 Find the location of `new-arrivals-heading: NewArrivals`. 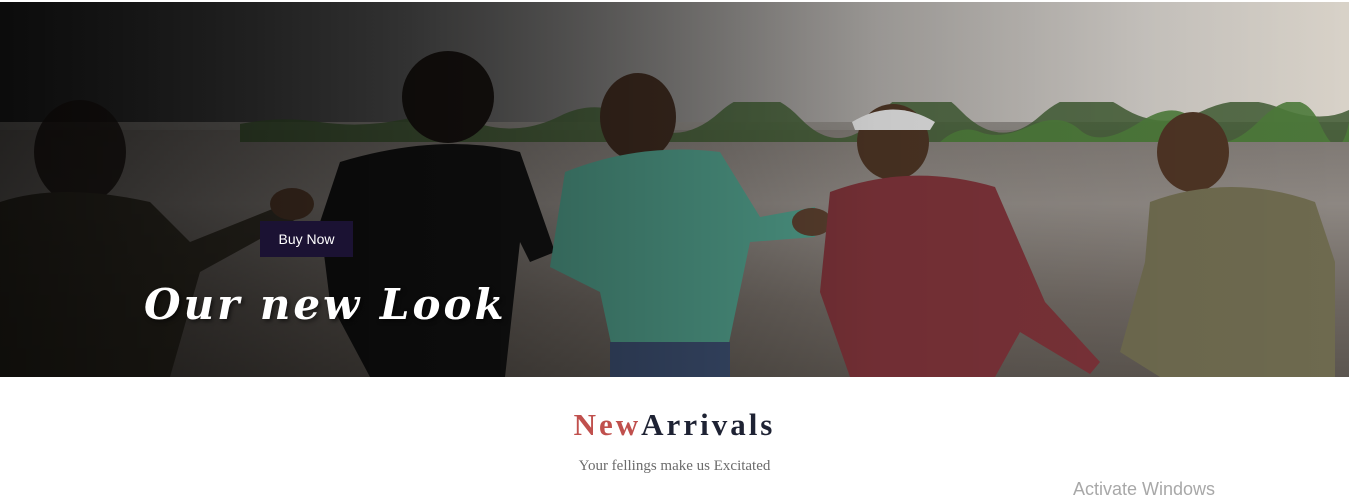

new-arrivals-heading: NewArrivals is located at coordinates (674, 425).